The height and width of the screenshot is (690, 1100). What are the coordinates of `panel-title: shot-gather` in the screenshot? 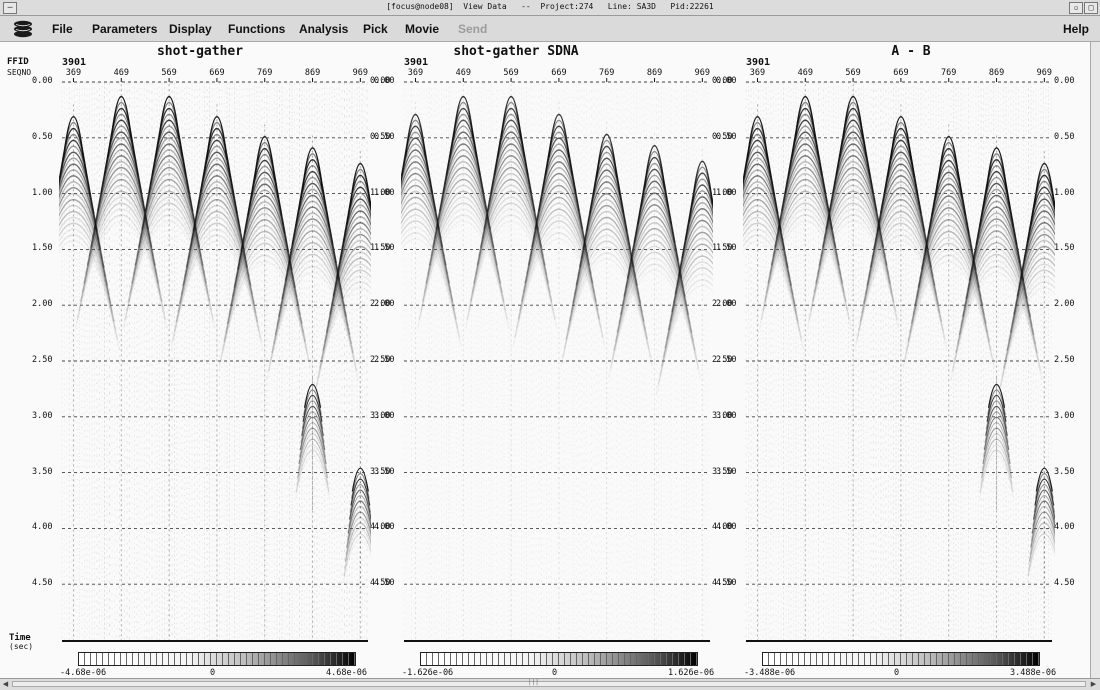 It's located at (200, 51).